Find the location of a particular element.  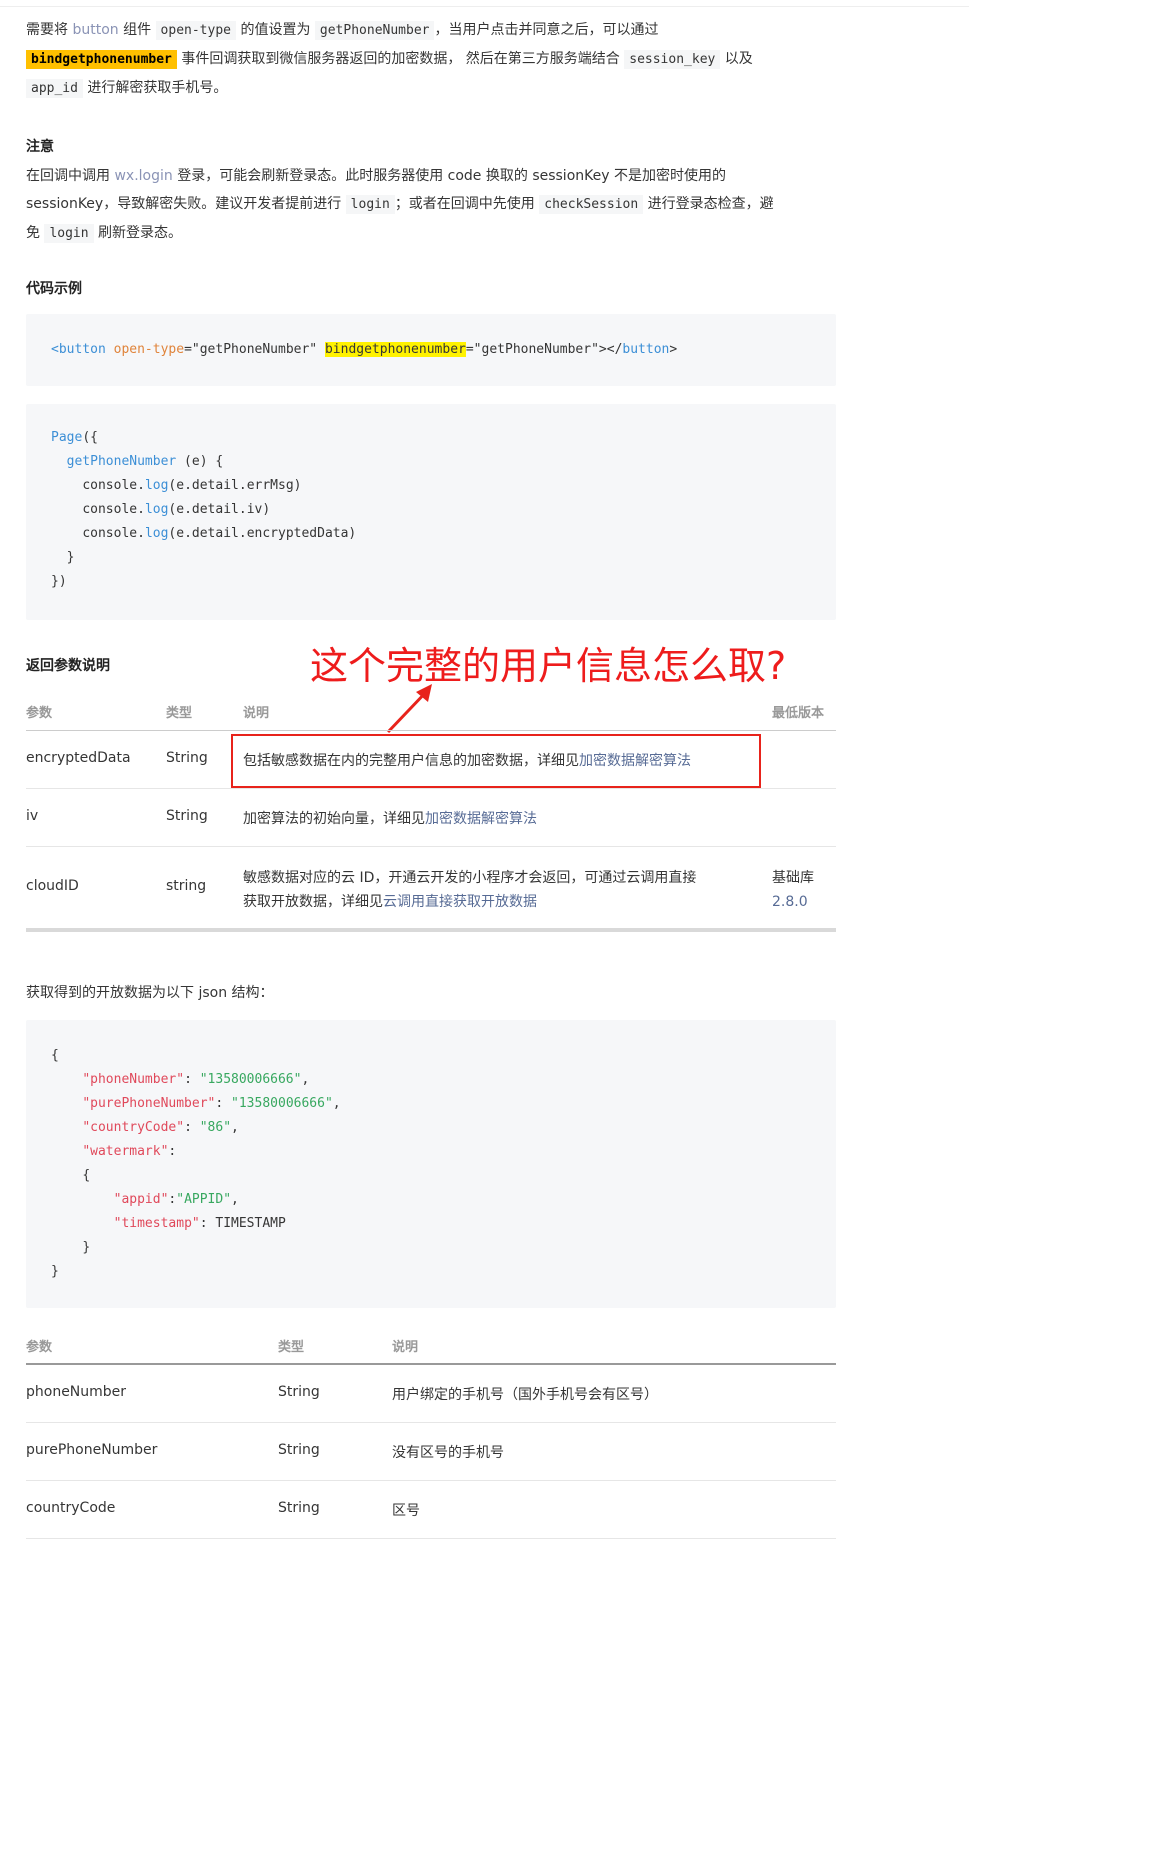

intro-text: 需要将 is located at coordinates (47, 30).